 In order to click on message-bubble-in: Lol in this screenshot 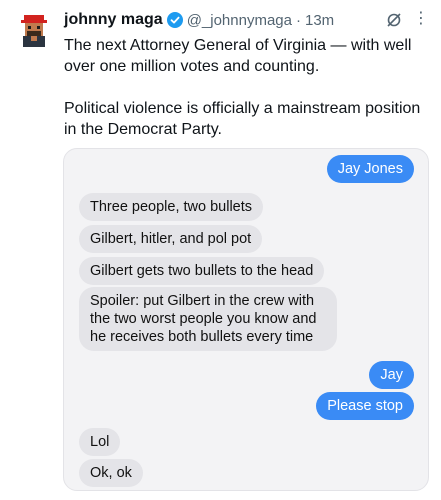, I will do `click(100, 442)`.